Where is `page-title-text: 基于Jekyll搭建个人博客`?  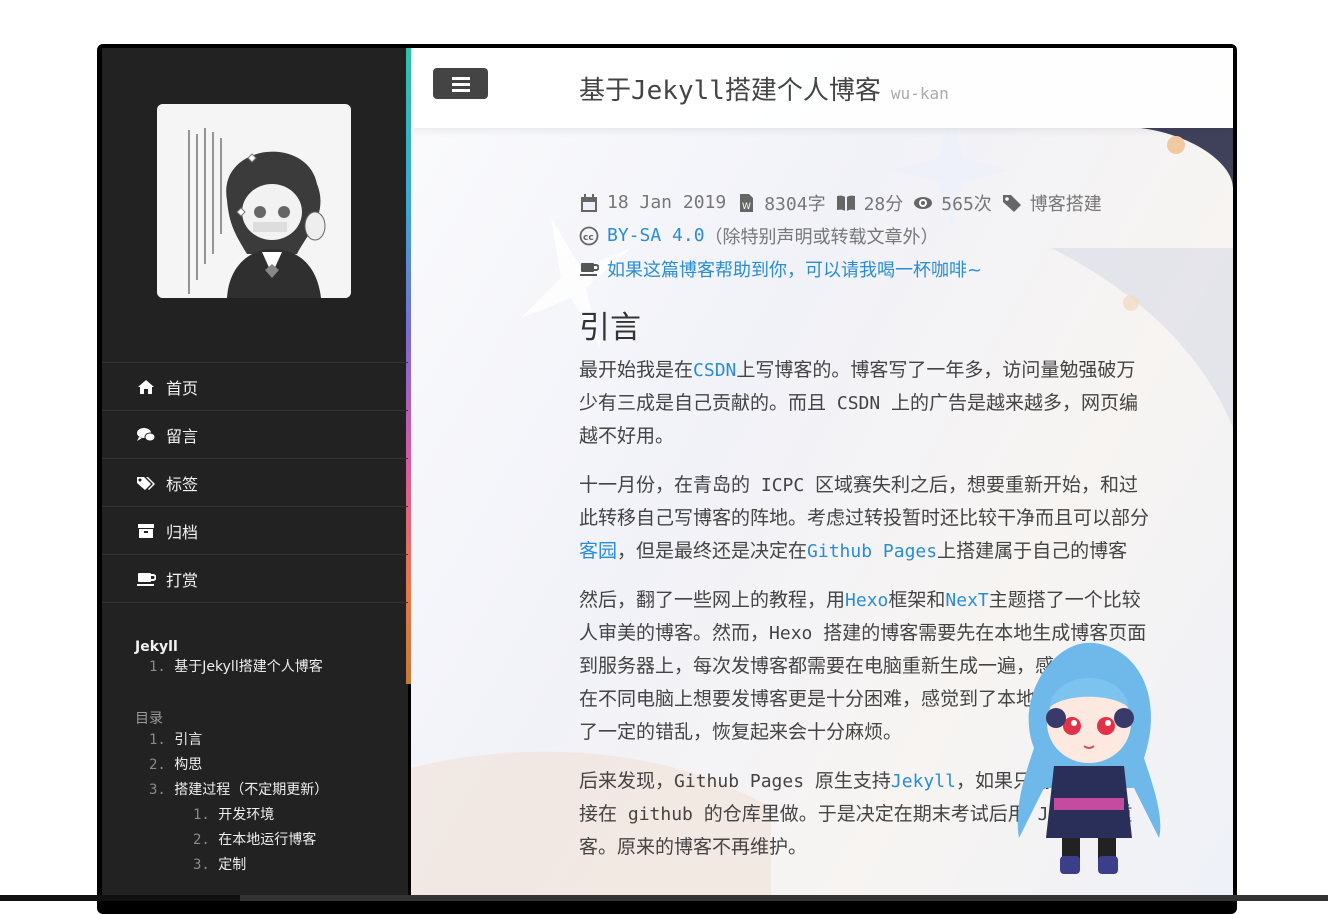
page-title-text: 基于Jekyll搭建个人博客 is located at coordinates (730, 91).